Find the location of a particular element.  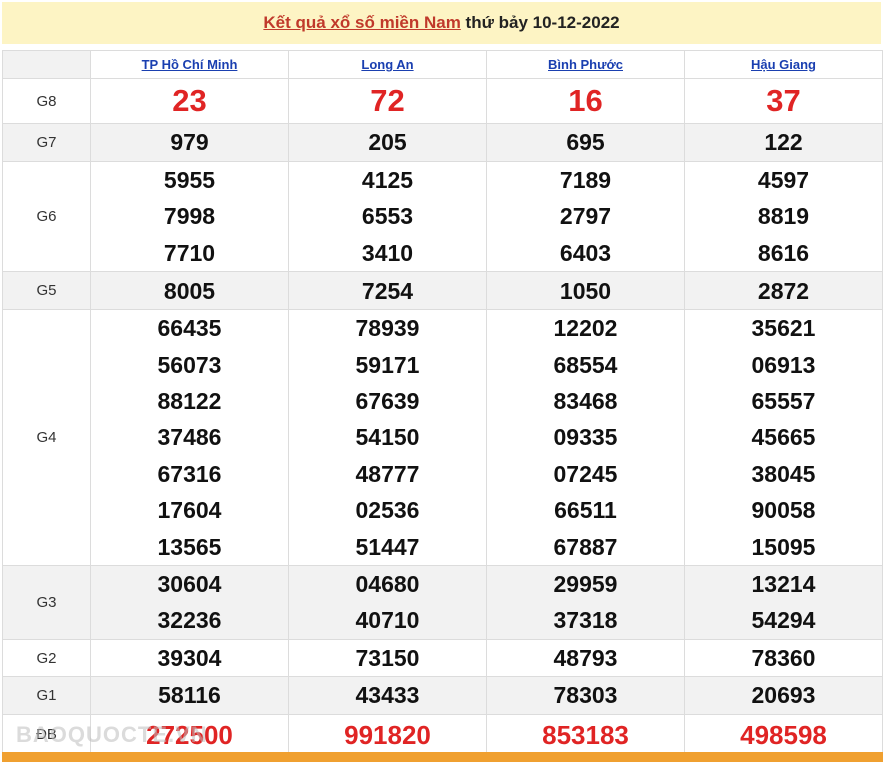

prize-cell: 12202 68554 83468 09335 07245 66511 67887 is located at coordinates (585, 438).